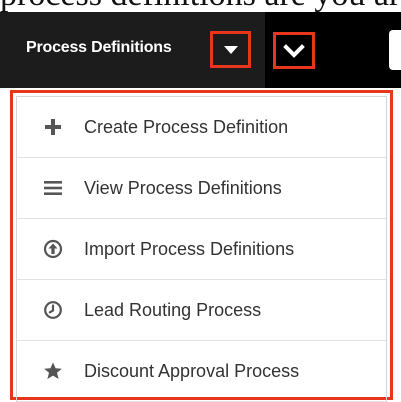  Describe the element at coordinates (53, 127) in the screenshot. I see `plus-icon` at that location.